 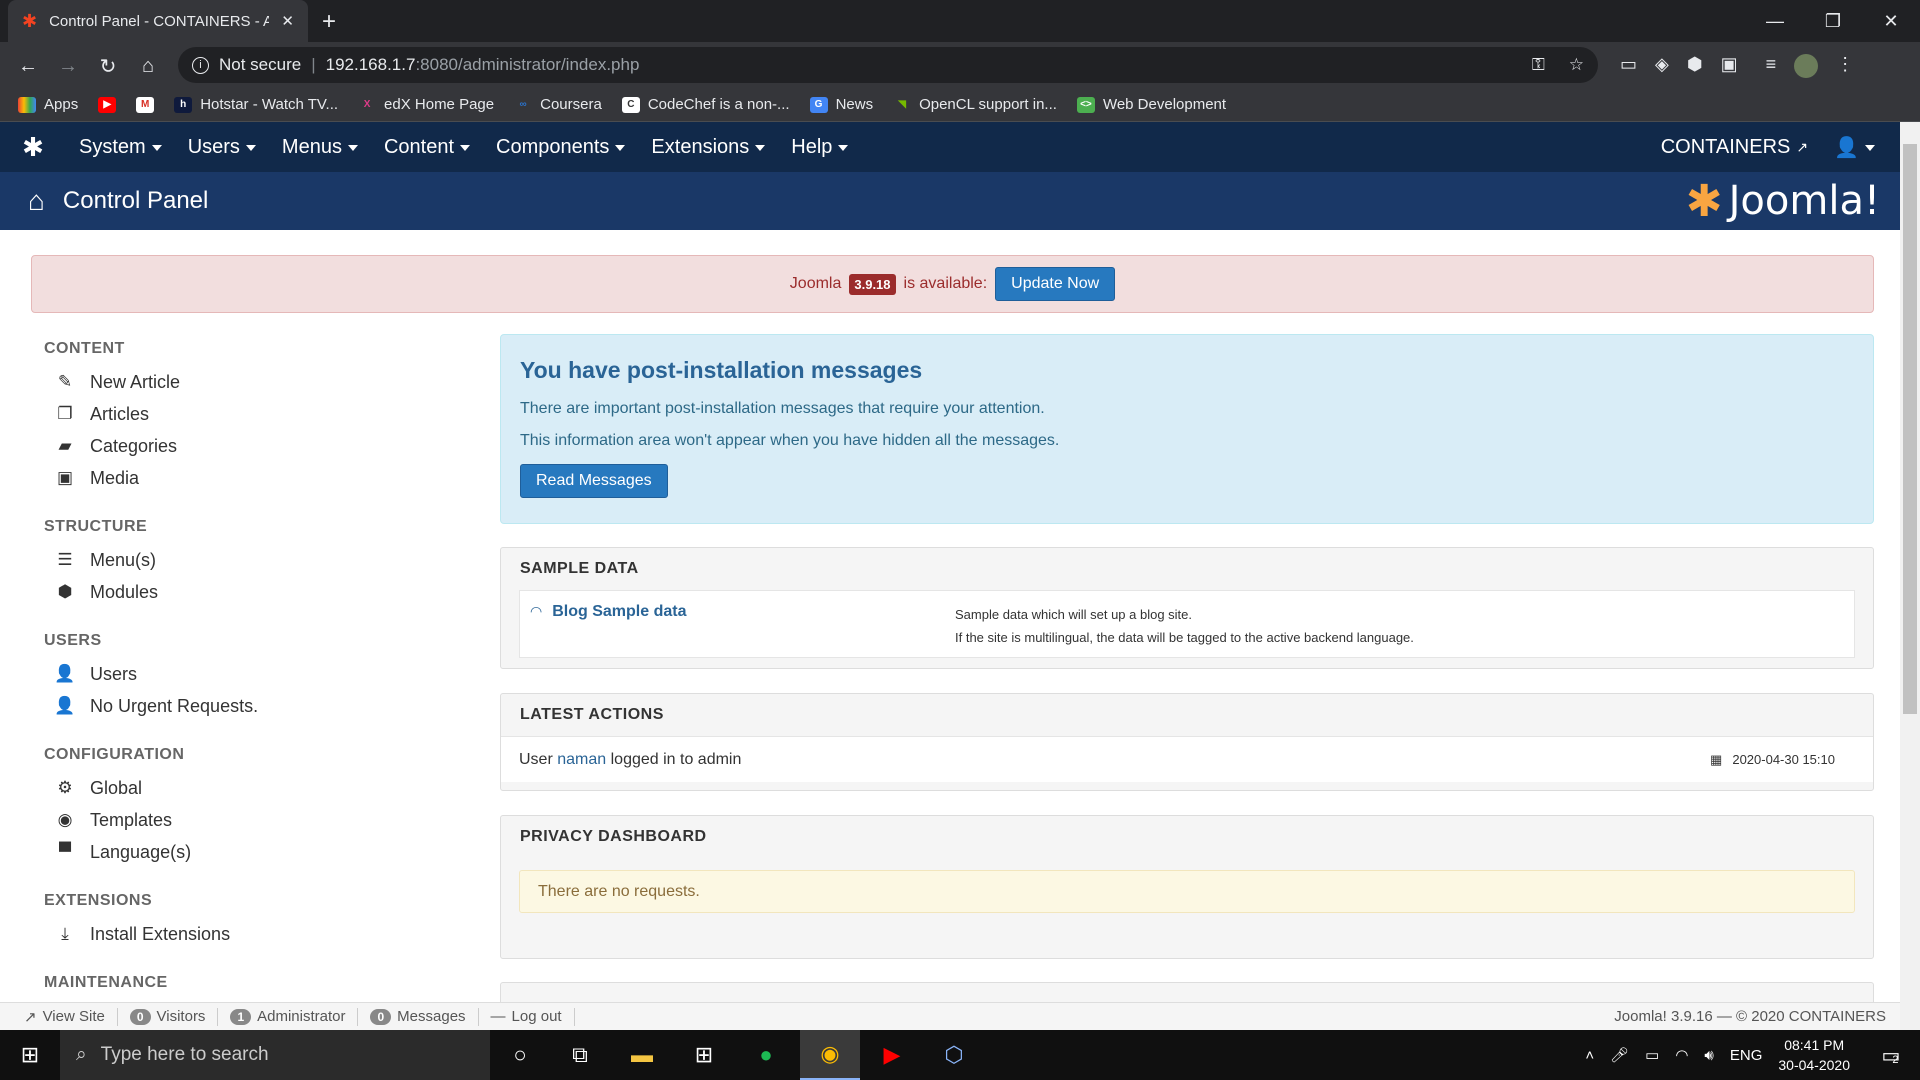 I want to click on sidebar-item-menus: ☰ Menu(s), so click(x=245, y=560).